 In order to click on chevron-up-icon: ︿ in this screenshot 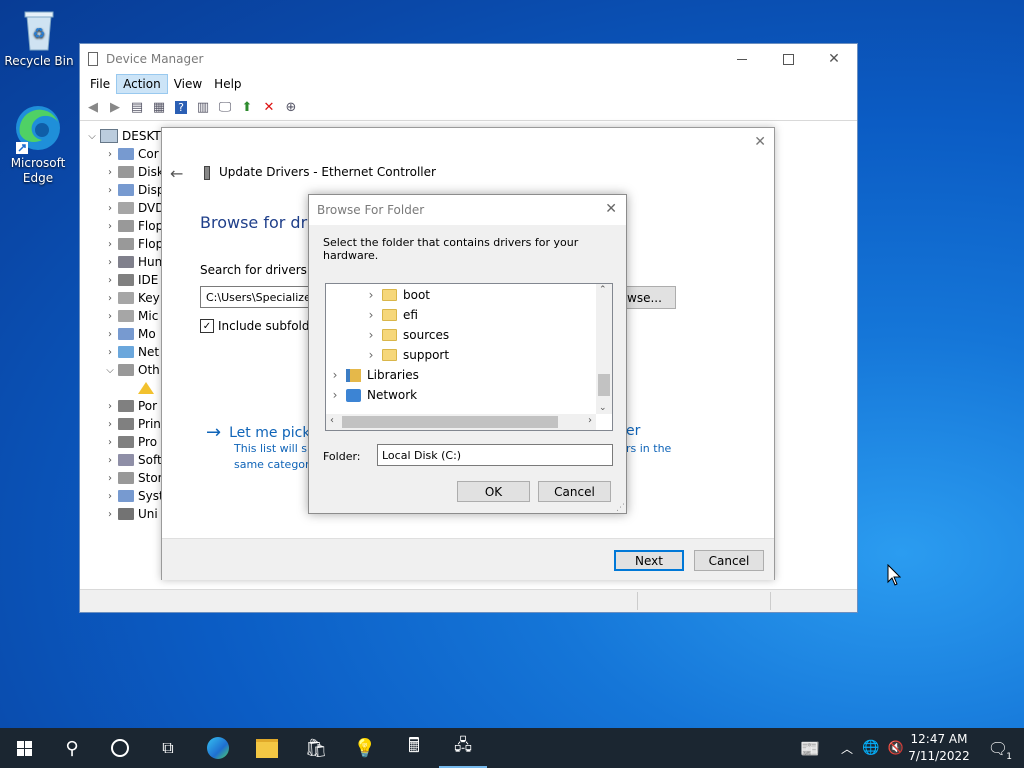, I will do `click(846, 748)`.